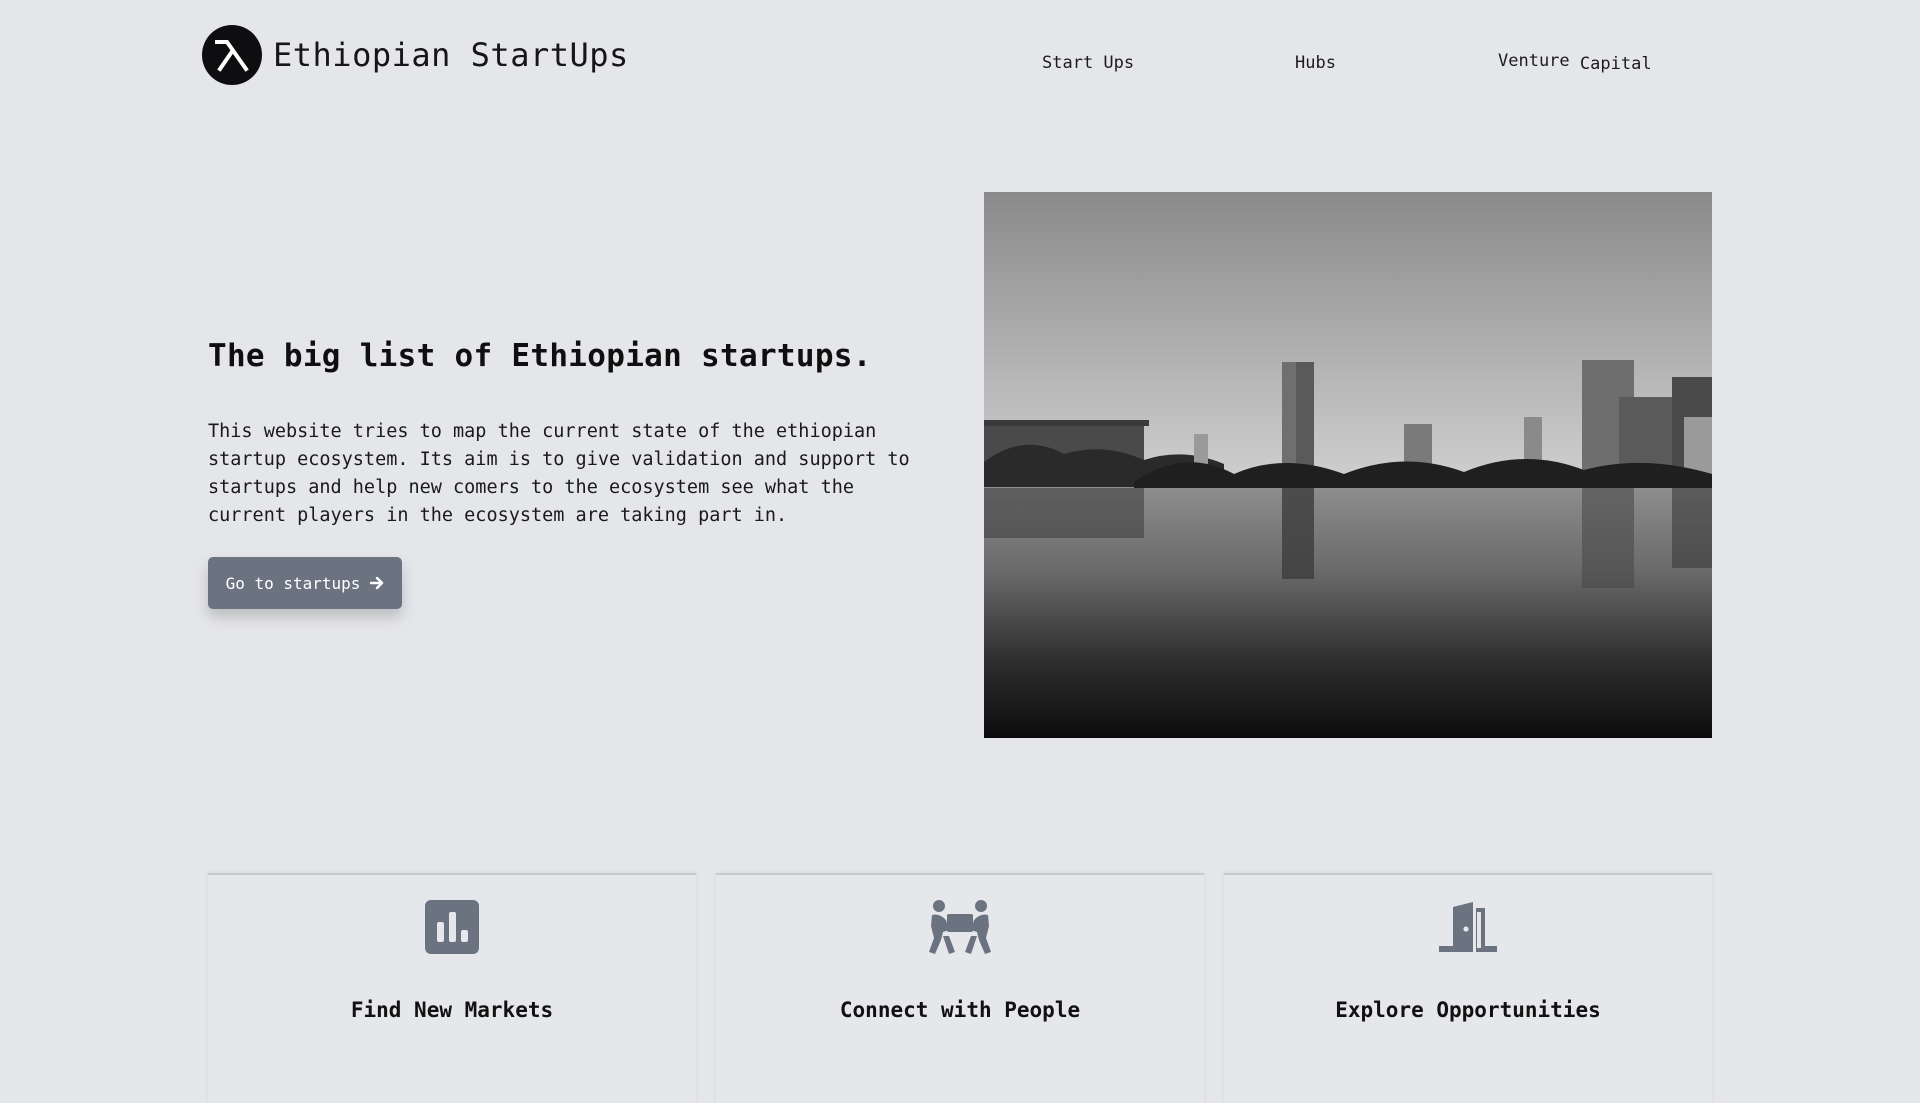 The width and height of the screenshot is (1920, 1103). What do you see at coordinates (1468, 988) in the screenshot?
I see `feature-card-explore-opportunities: Explore Opportunities` at bounding box center [1468, 988].